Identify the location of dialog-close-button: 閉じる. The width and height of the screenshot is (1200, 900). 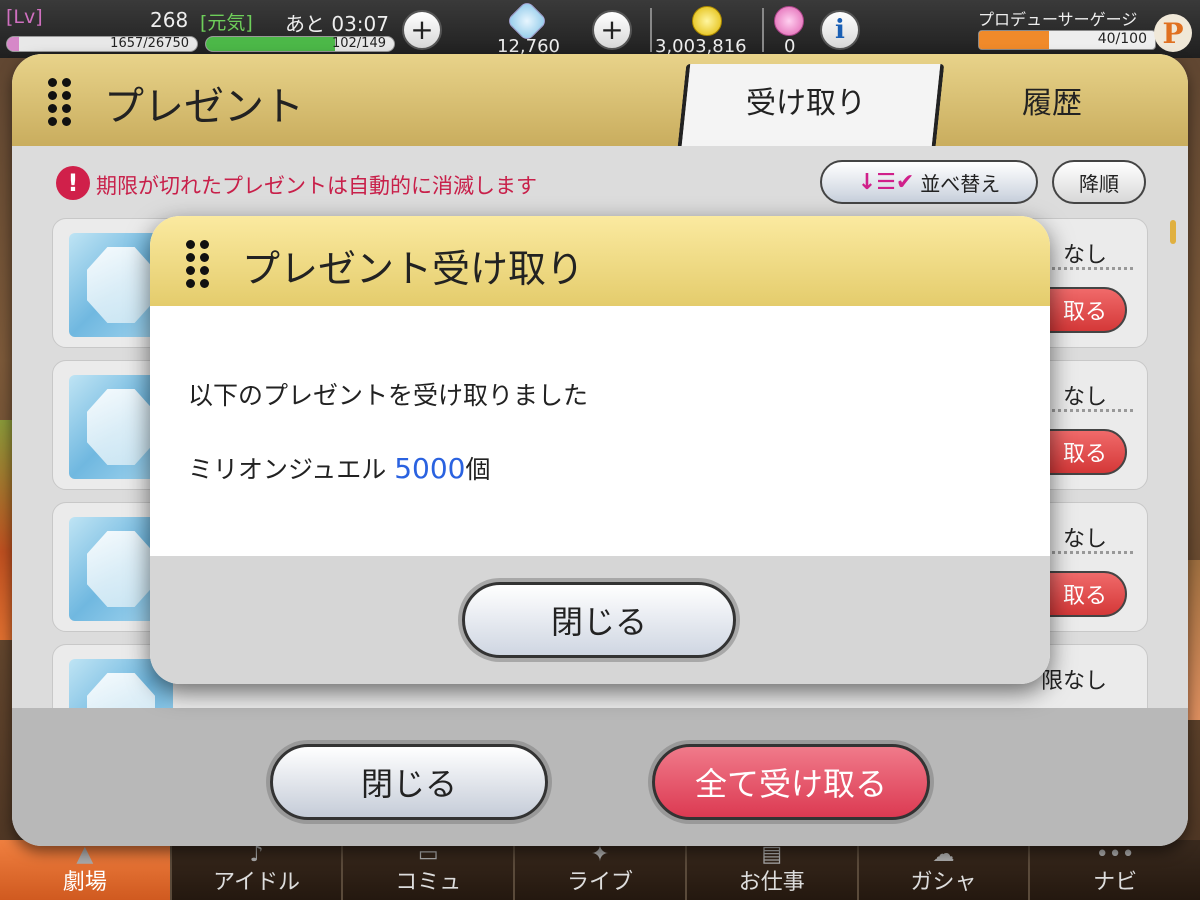
(599, 620).